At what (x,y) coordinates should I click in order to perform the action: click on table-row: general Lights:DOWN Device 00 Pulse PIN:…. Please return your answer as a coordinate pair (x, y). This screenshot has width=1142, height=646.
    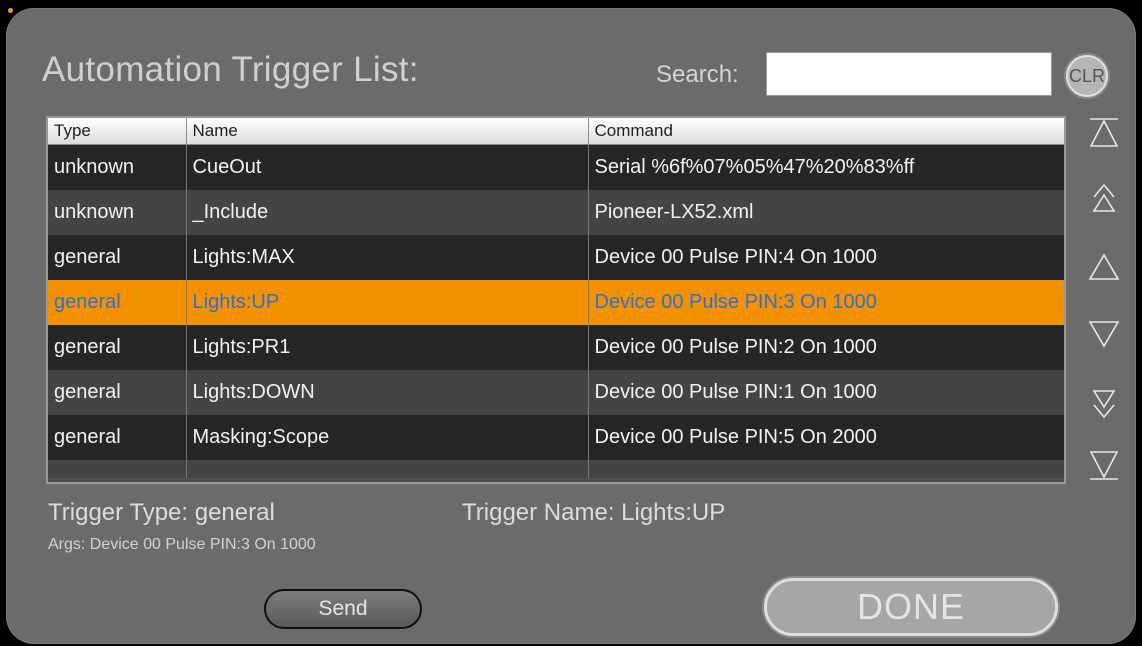
    Looking at the image, I should click on (556, 392).